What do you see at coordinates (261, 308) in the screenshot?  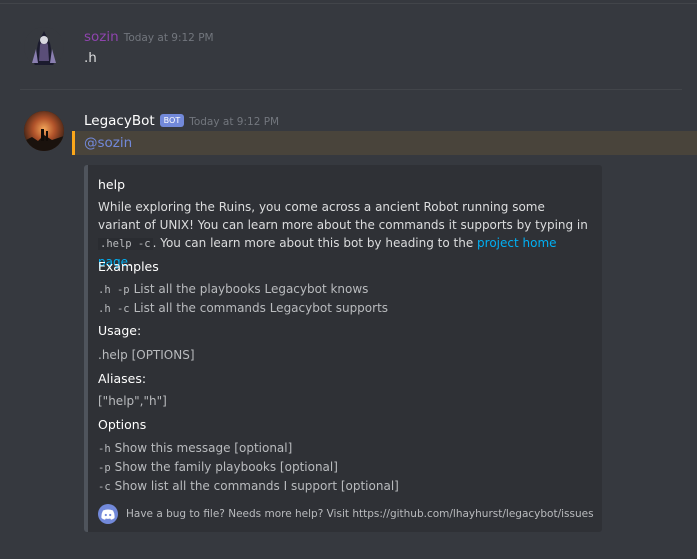 I see `example-text: List all the commands Legacybot supports` at bounding box center [261, 308].